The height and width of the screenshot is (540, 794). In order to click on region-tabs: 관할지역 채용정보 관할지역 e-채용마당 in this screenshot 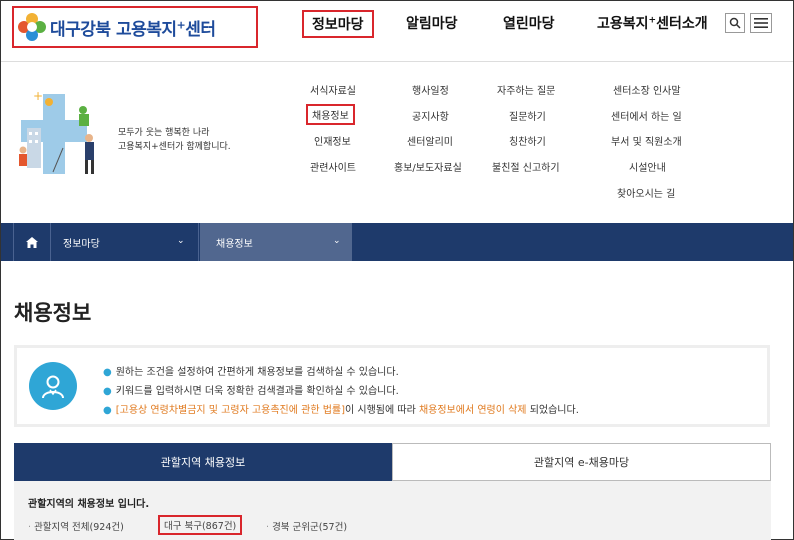, I will do `click(392, 462)`.